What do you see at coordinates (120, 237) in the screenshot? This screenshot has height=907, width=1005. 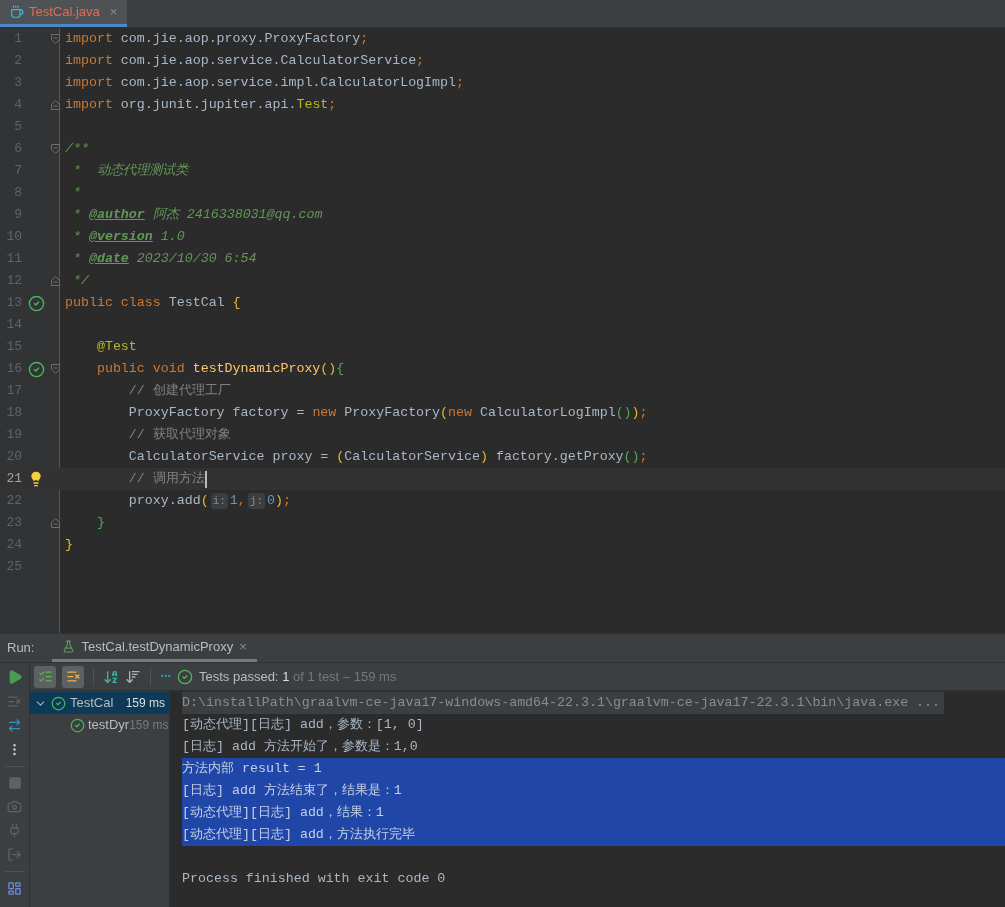 I see `code-token: @version` at bounding box center [120, 237].